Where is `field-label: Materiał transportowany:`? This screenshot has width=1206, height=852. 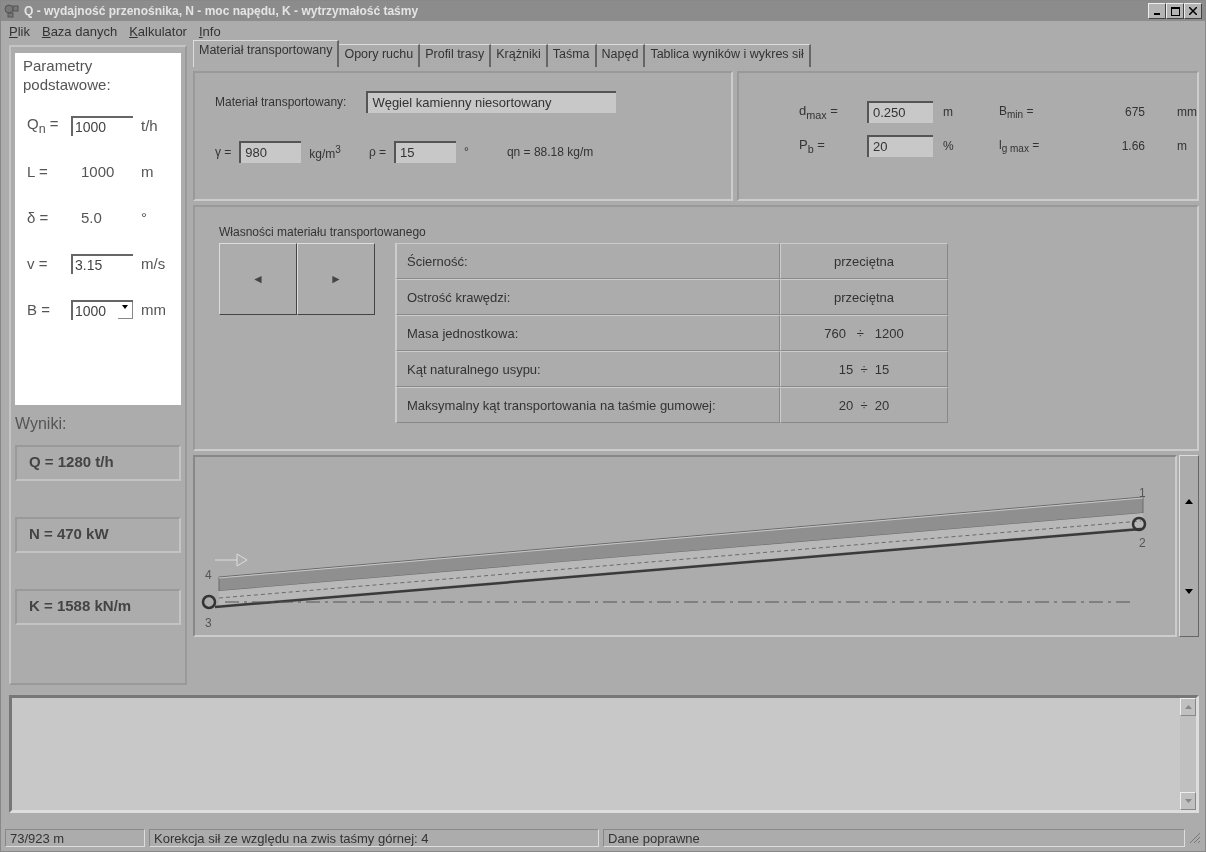 field-label: Materiał transportowany: is located at coordinates (281, 102).